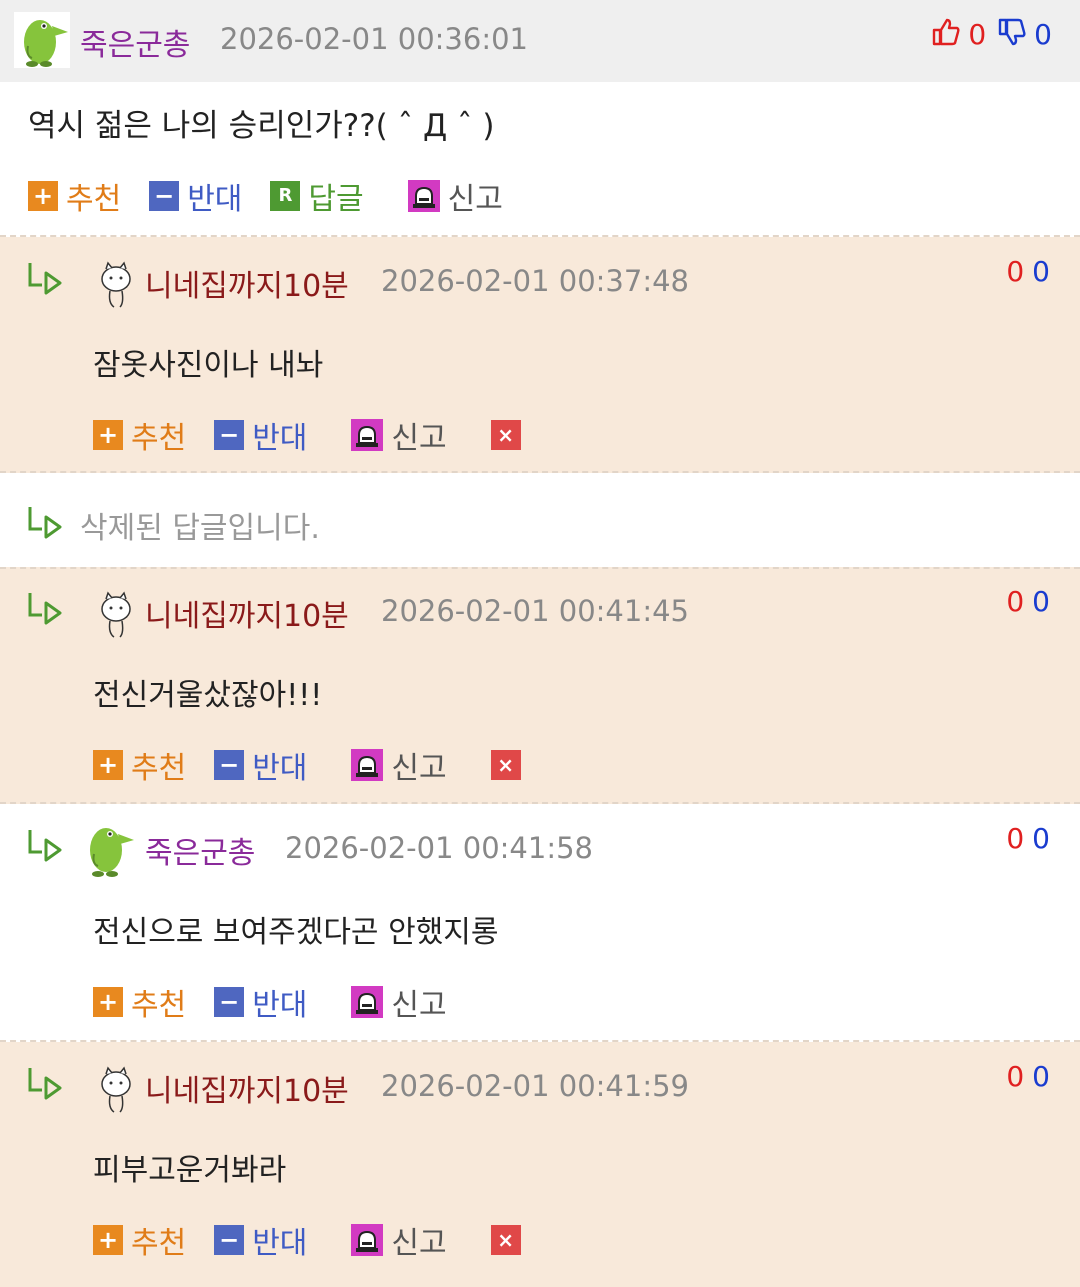 The width and height of the screenshot is (1080, 1287). What do you see at coordinates (540, 520) in the screenshot?
I see `deleted-reply: 삭제된 답글입니다.` at bounding box center [540, 520].